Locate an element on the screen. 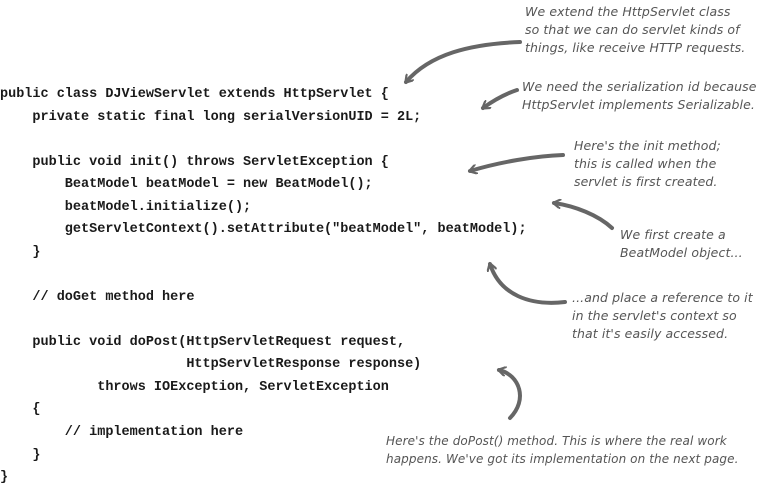  arrow-beatmodel-to-create is located at coordinates (584, 216).